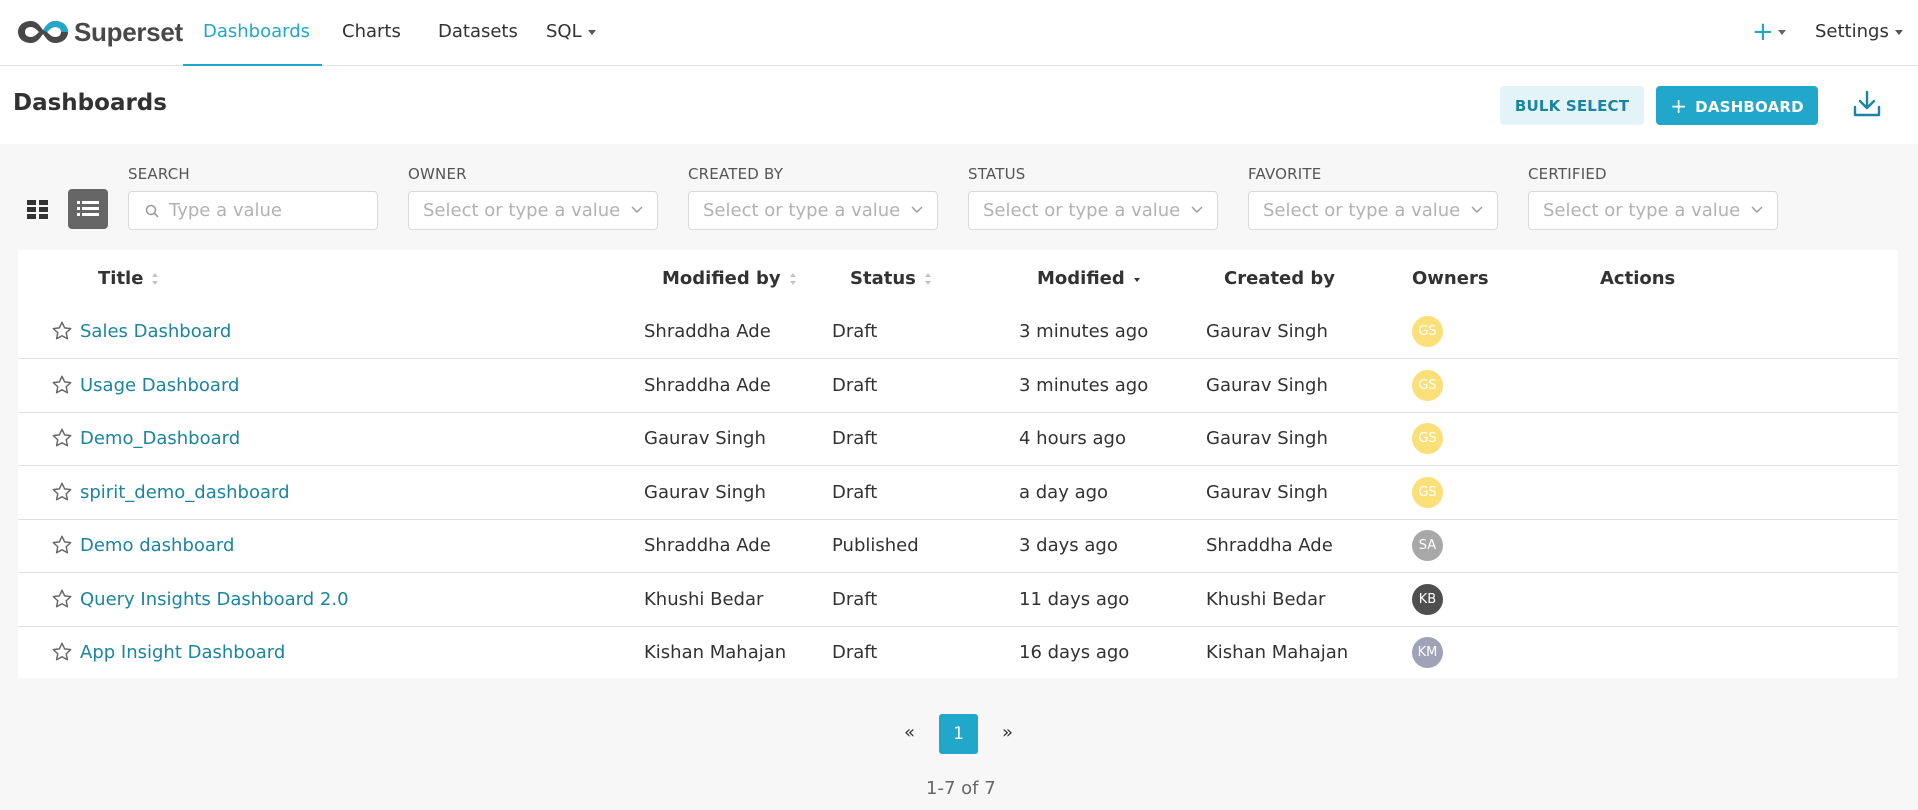 The image size is (1918, 810). Describe the element at coordinates (875, 545) in the screenshot. I see `status-cell: Published` at that location.